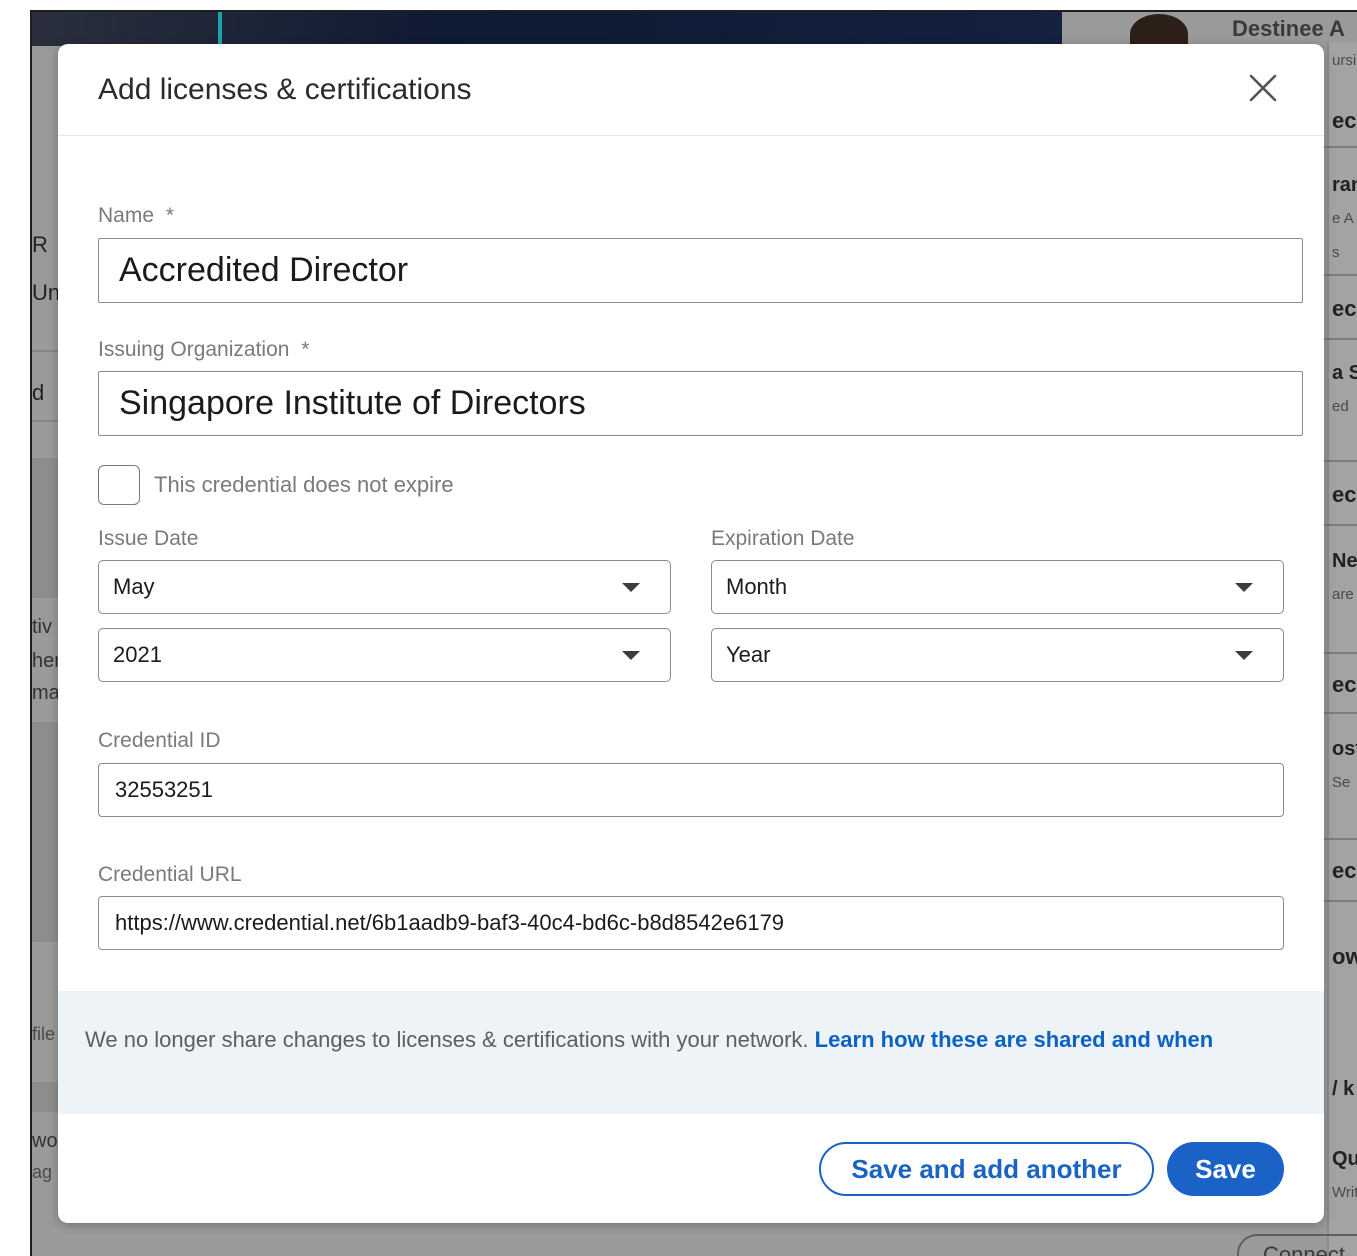  What do you see at coordinates (40, 244) in the screenshot?
I see `background-fragment: R` at bounding box center [40, 244].